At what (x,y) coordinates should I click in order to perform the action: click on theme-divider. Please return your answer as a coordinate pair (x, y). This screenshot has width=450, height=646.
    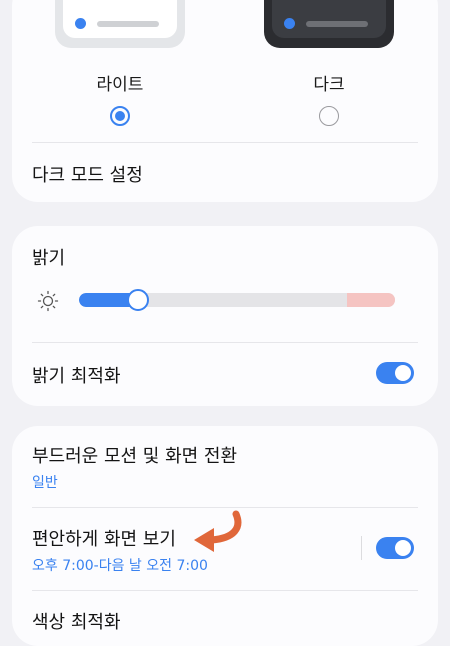
    Looking at the image, I should click on (225, 142).